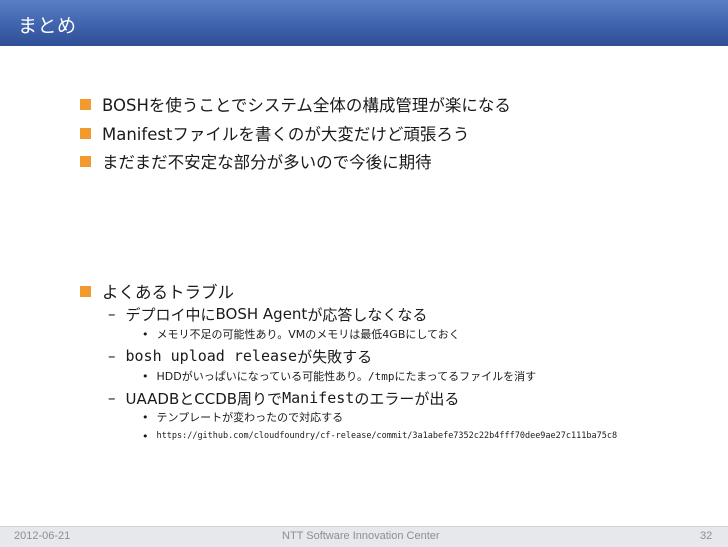 Image resolution: width=728 pixels, height=547 pixels. Describe the element at coordinates (42, 536) in the screenshot. I see `footer-date: 2012-06-21` at that location.